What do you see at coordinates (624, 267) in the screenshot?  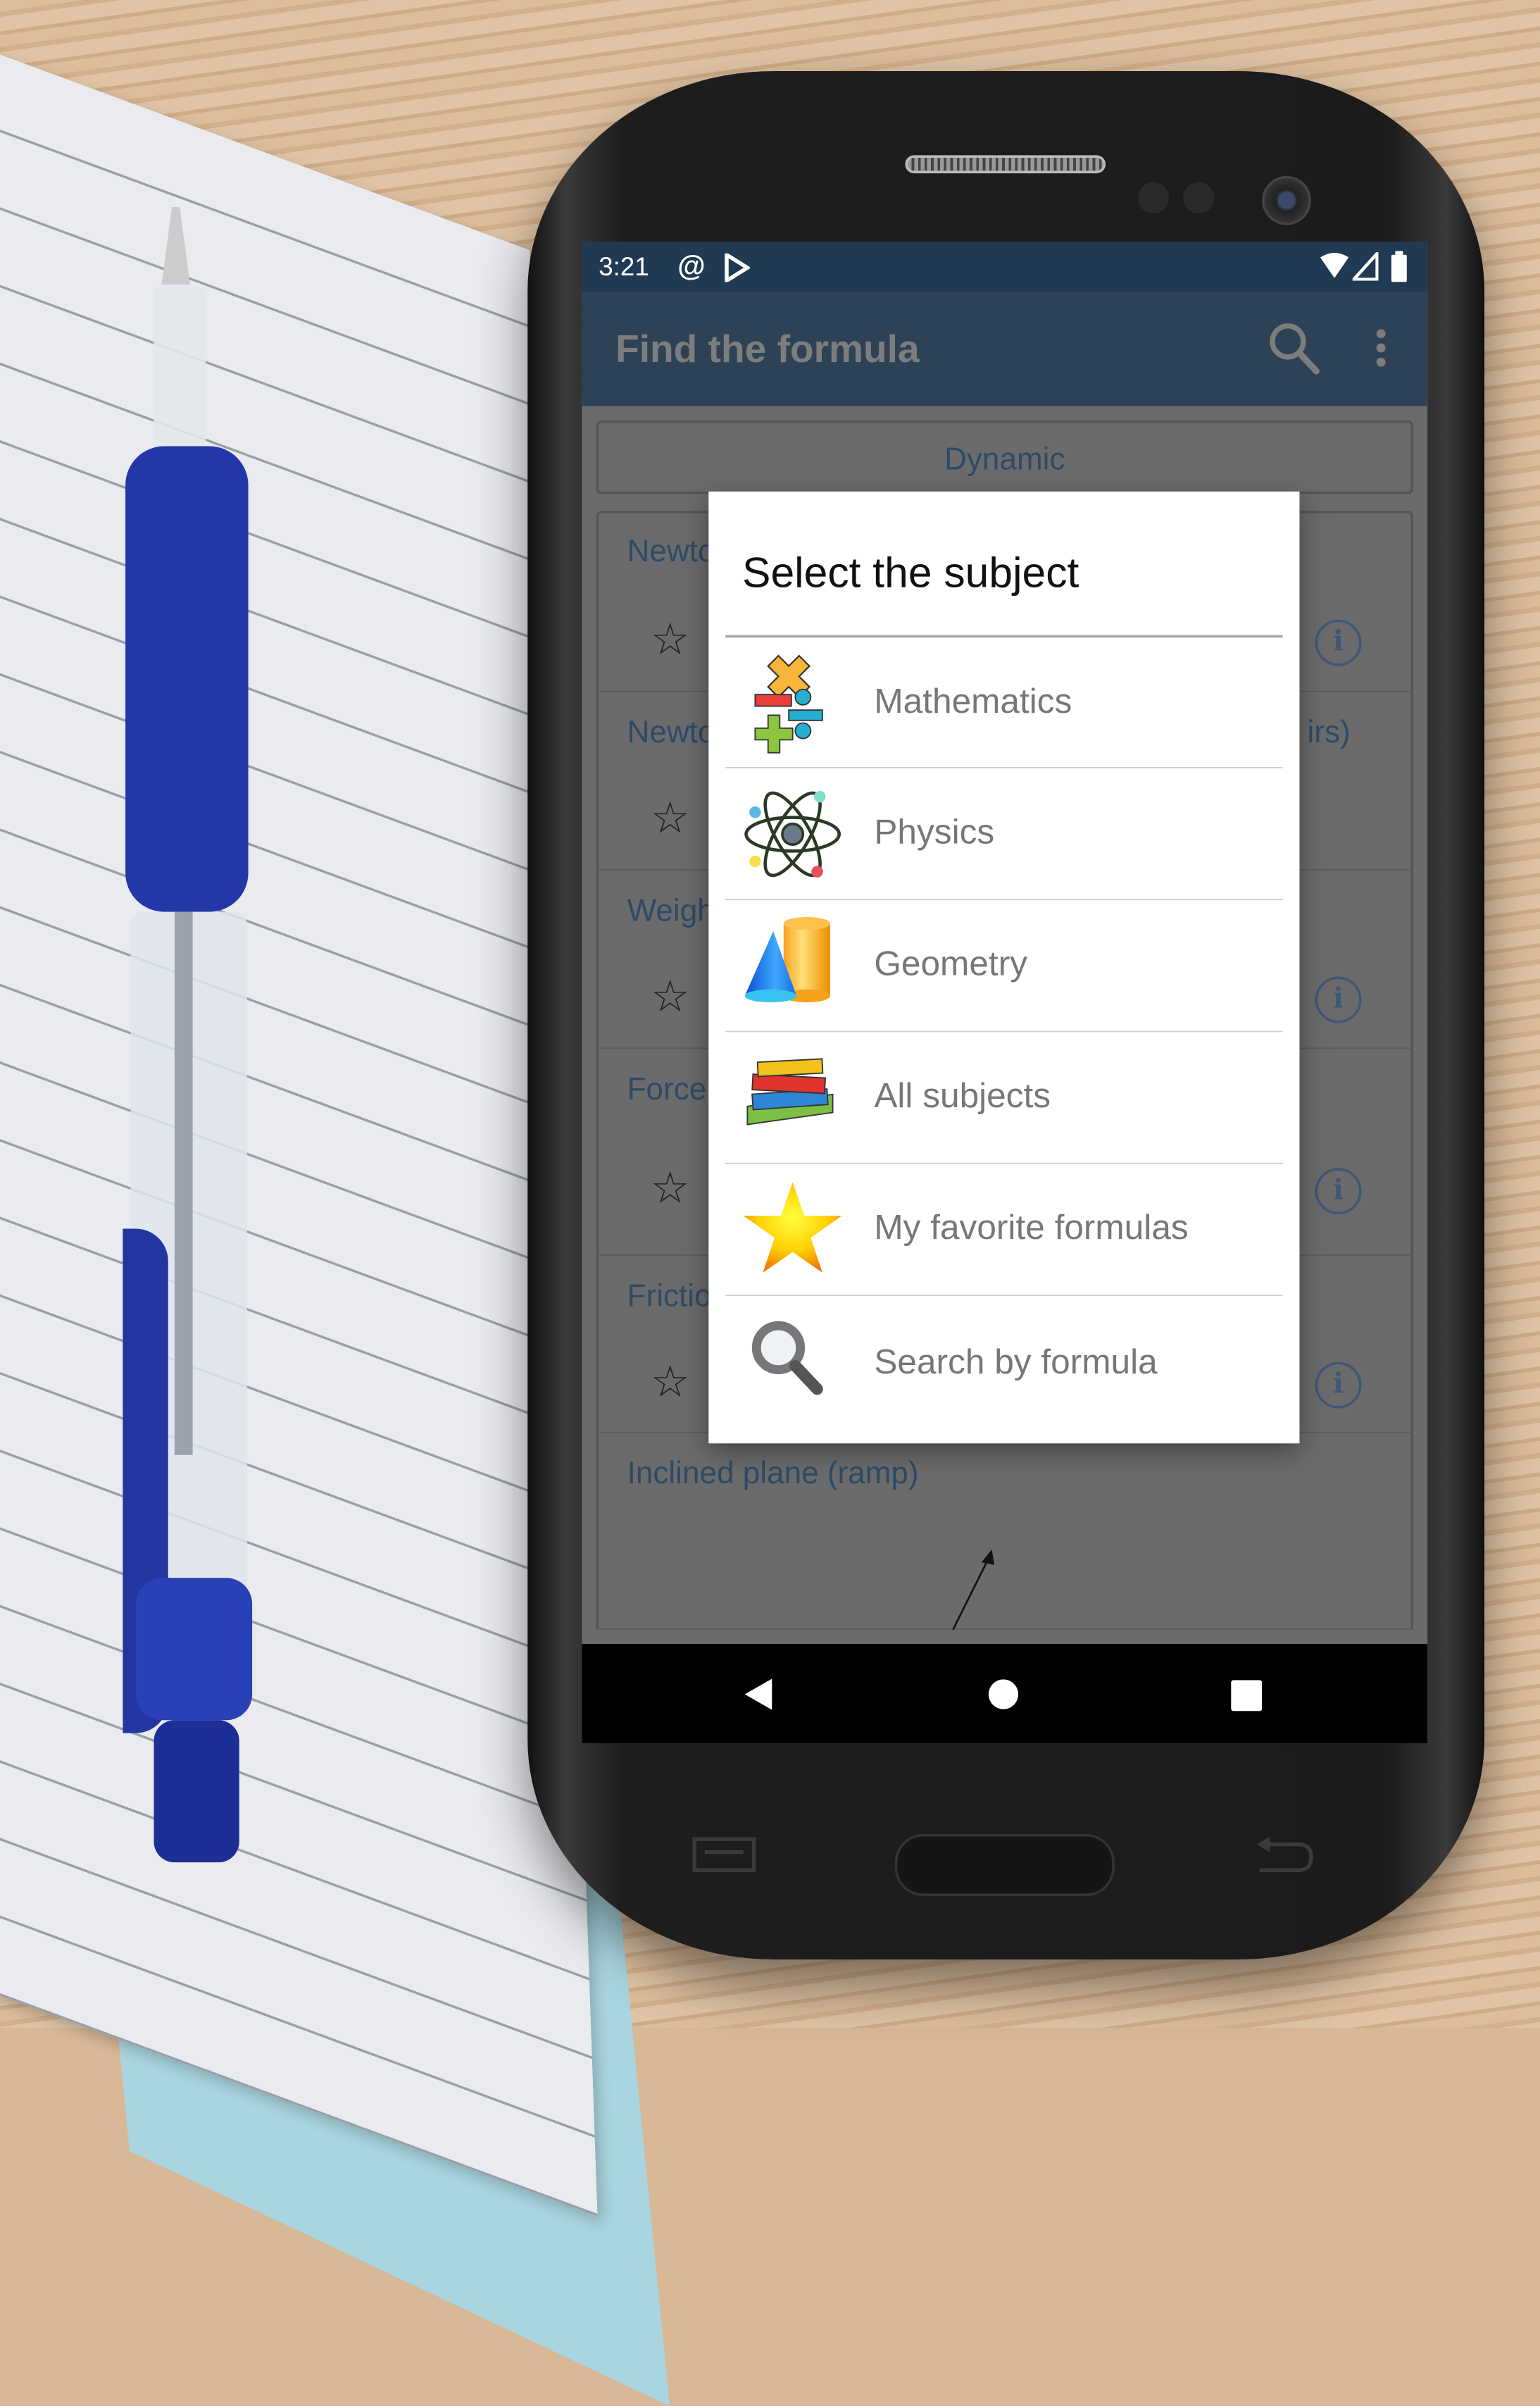 I see `status-time: 3:21` at bounding box center [624, 267].